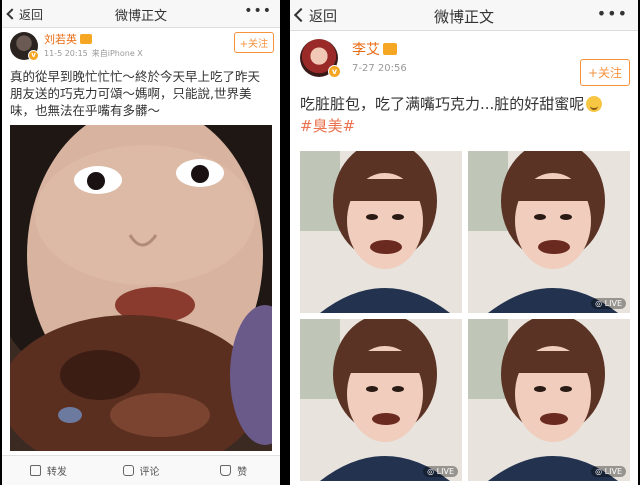  I want to click on author-name: 刘若英, so click(68, 39).